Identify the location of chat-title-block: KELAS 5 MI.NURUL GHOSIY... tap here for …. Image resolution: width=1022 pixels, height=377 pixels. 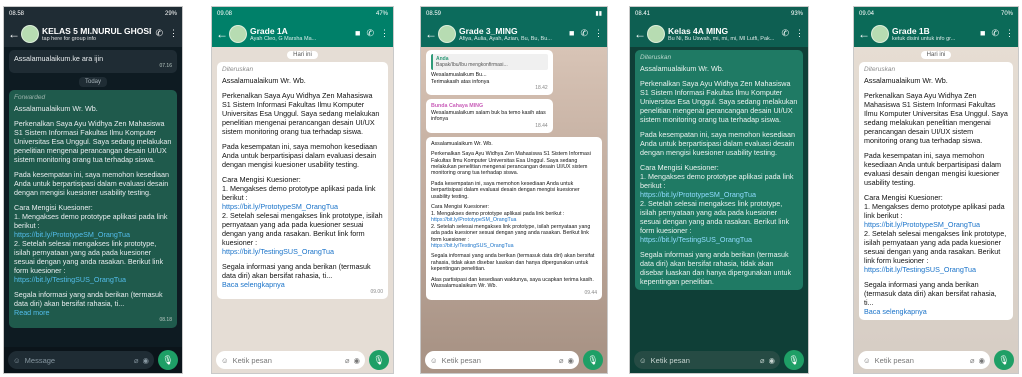
(97, 34).